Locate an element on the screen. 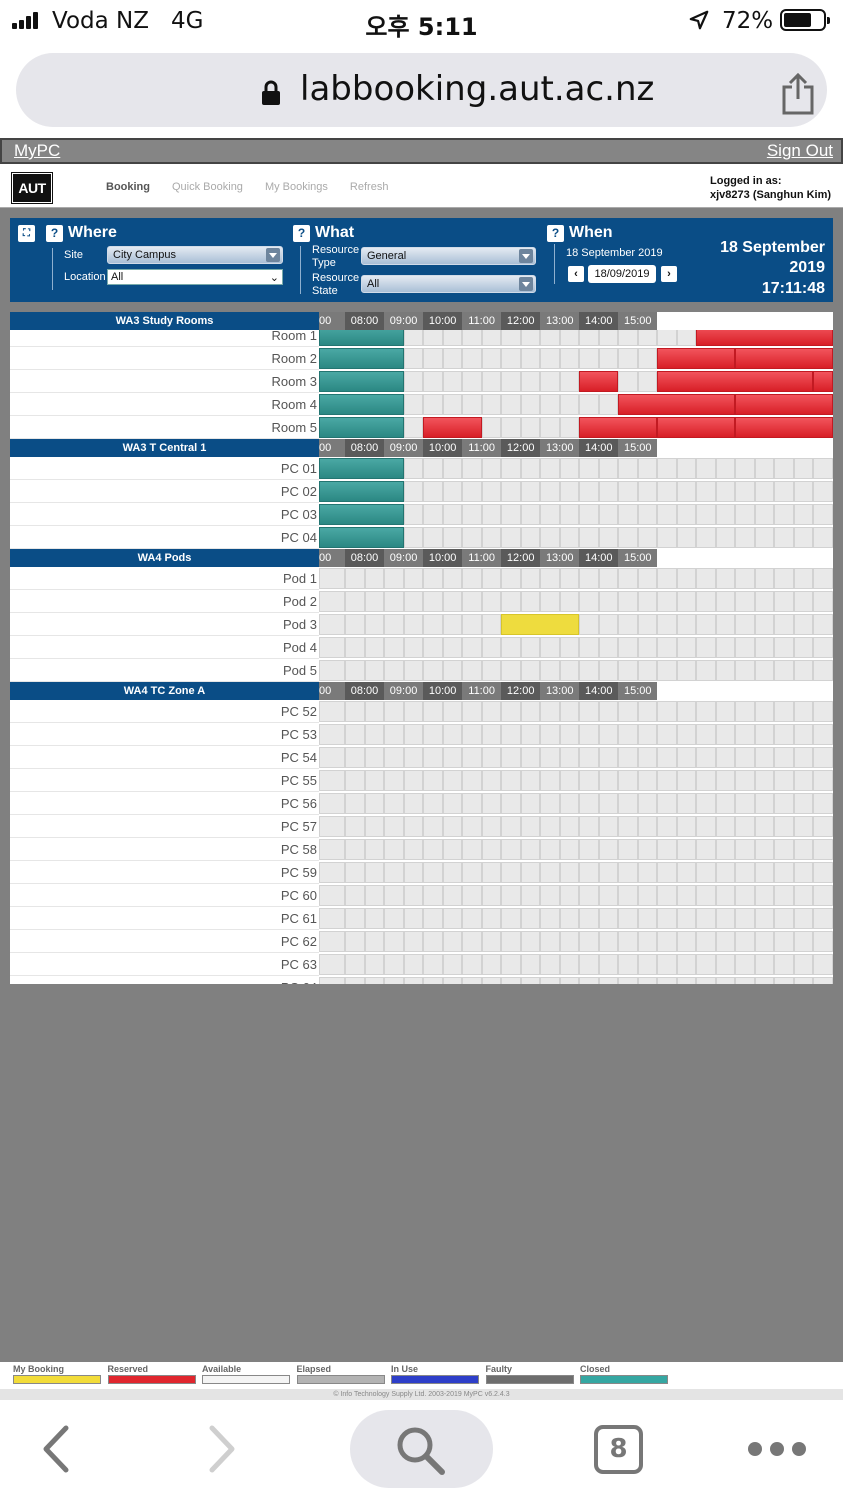  date-input: 18/09/2019 is located at coordinates (622, 274).